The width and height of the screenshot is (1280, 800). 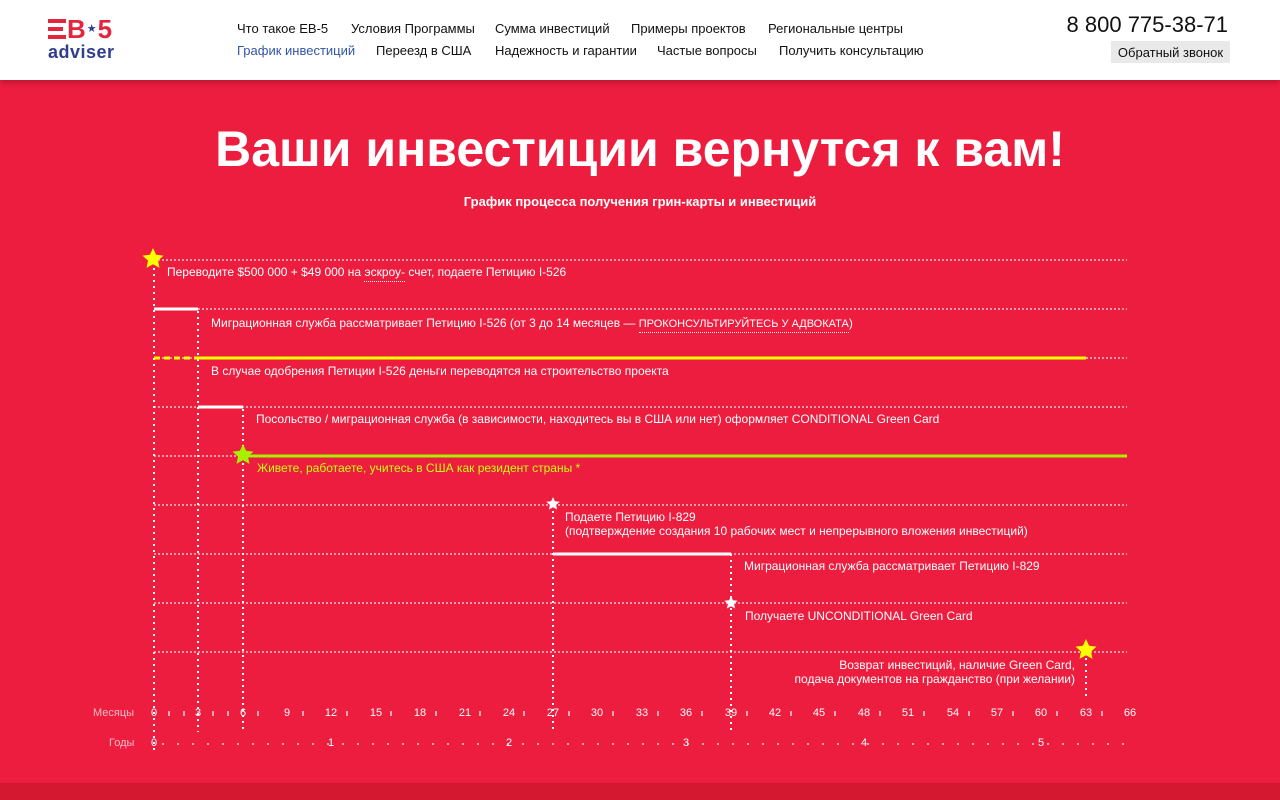 I want to click on month-tick: 6, so click(x=243, y=713).